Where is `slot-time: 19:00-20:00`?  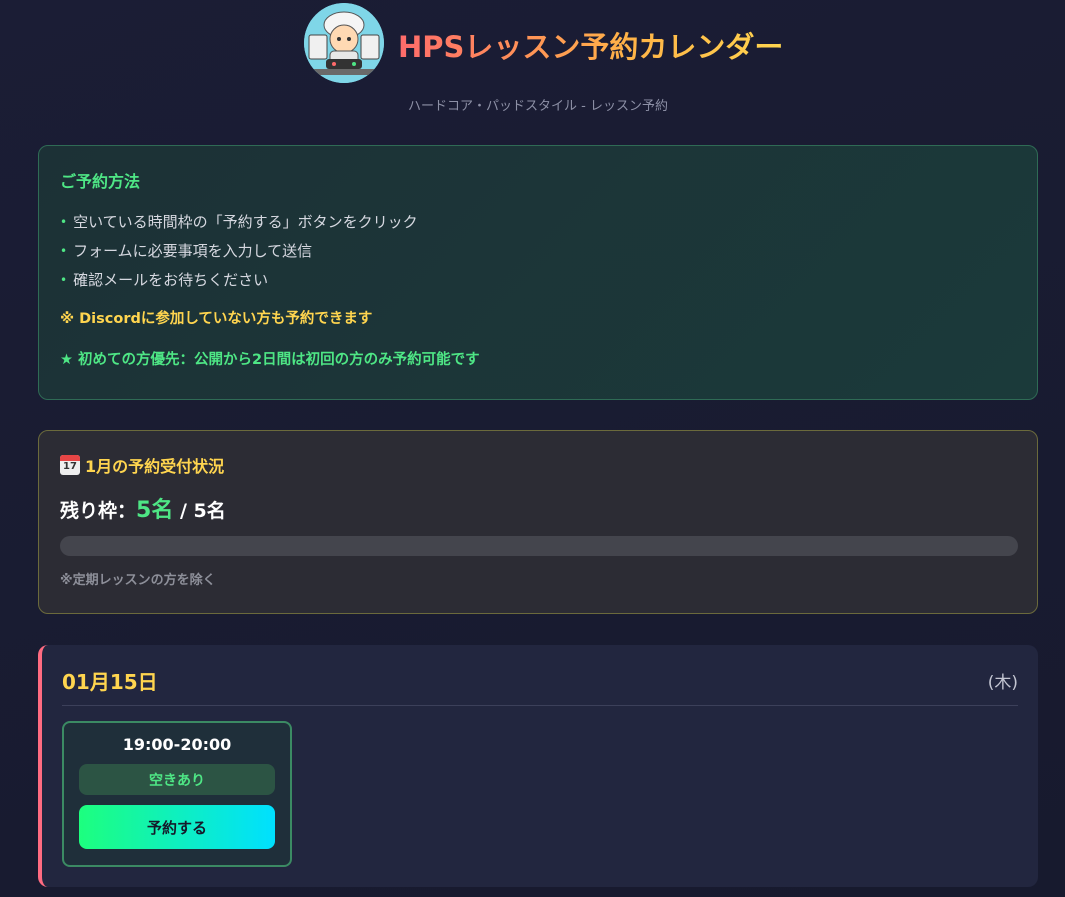 slot-time: 19:00-20:00 is located at coordinates (177, 744).